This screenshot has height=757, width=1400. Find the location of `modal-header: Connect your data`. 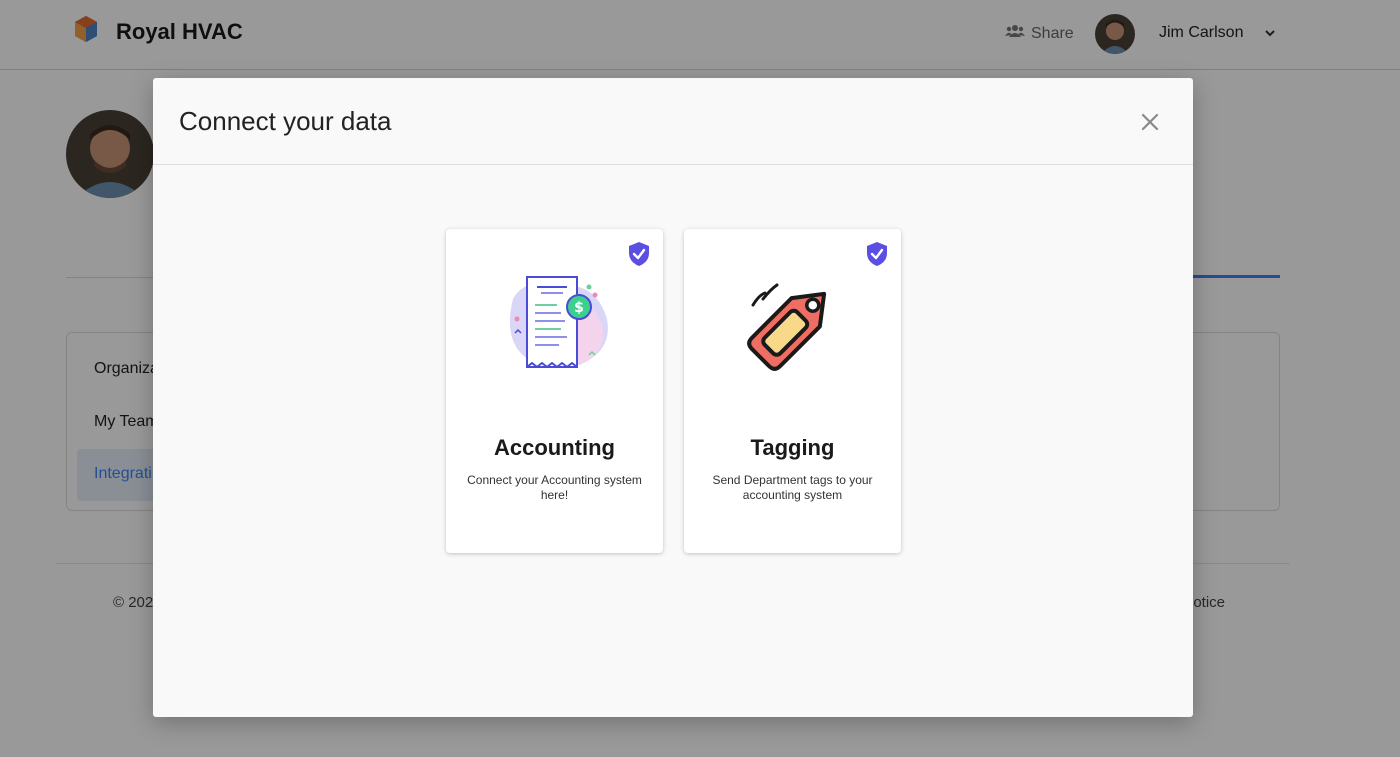

modal-header: Connect your data is located at coordinates (673, 121).